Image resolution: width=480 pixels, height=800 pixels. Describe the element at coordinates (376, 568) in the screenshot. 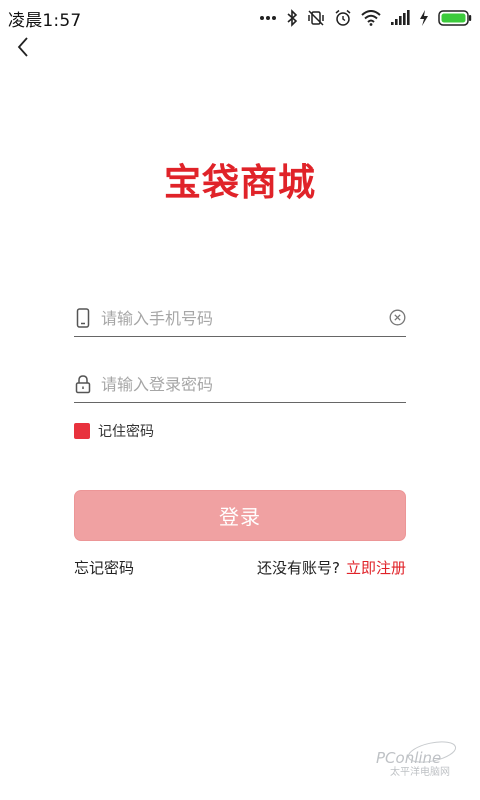

I see `register-link: 立即注册` at that location.